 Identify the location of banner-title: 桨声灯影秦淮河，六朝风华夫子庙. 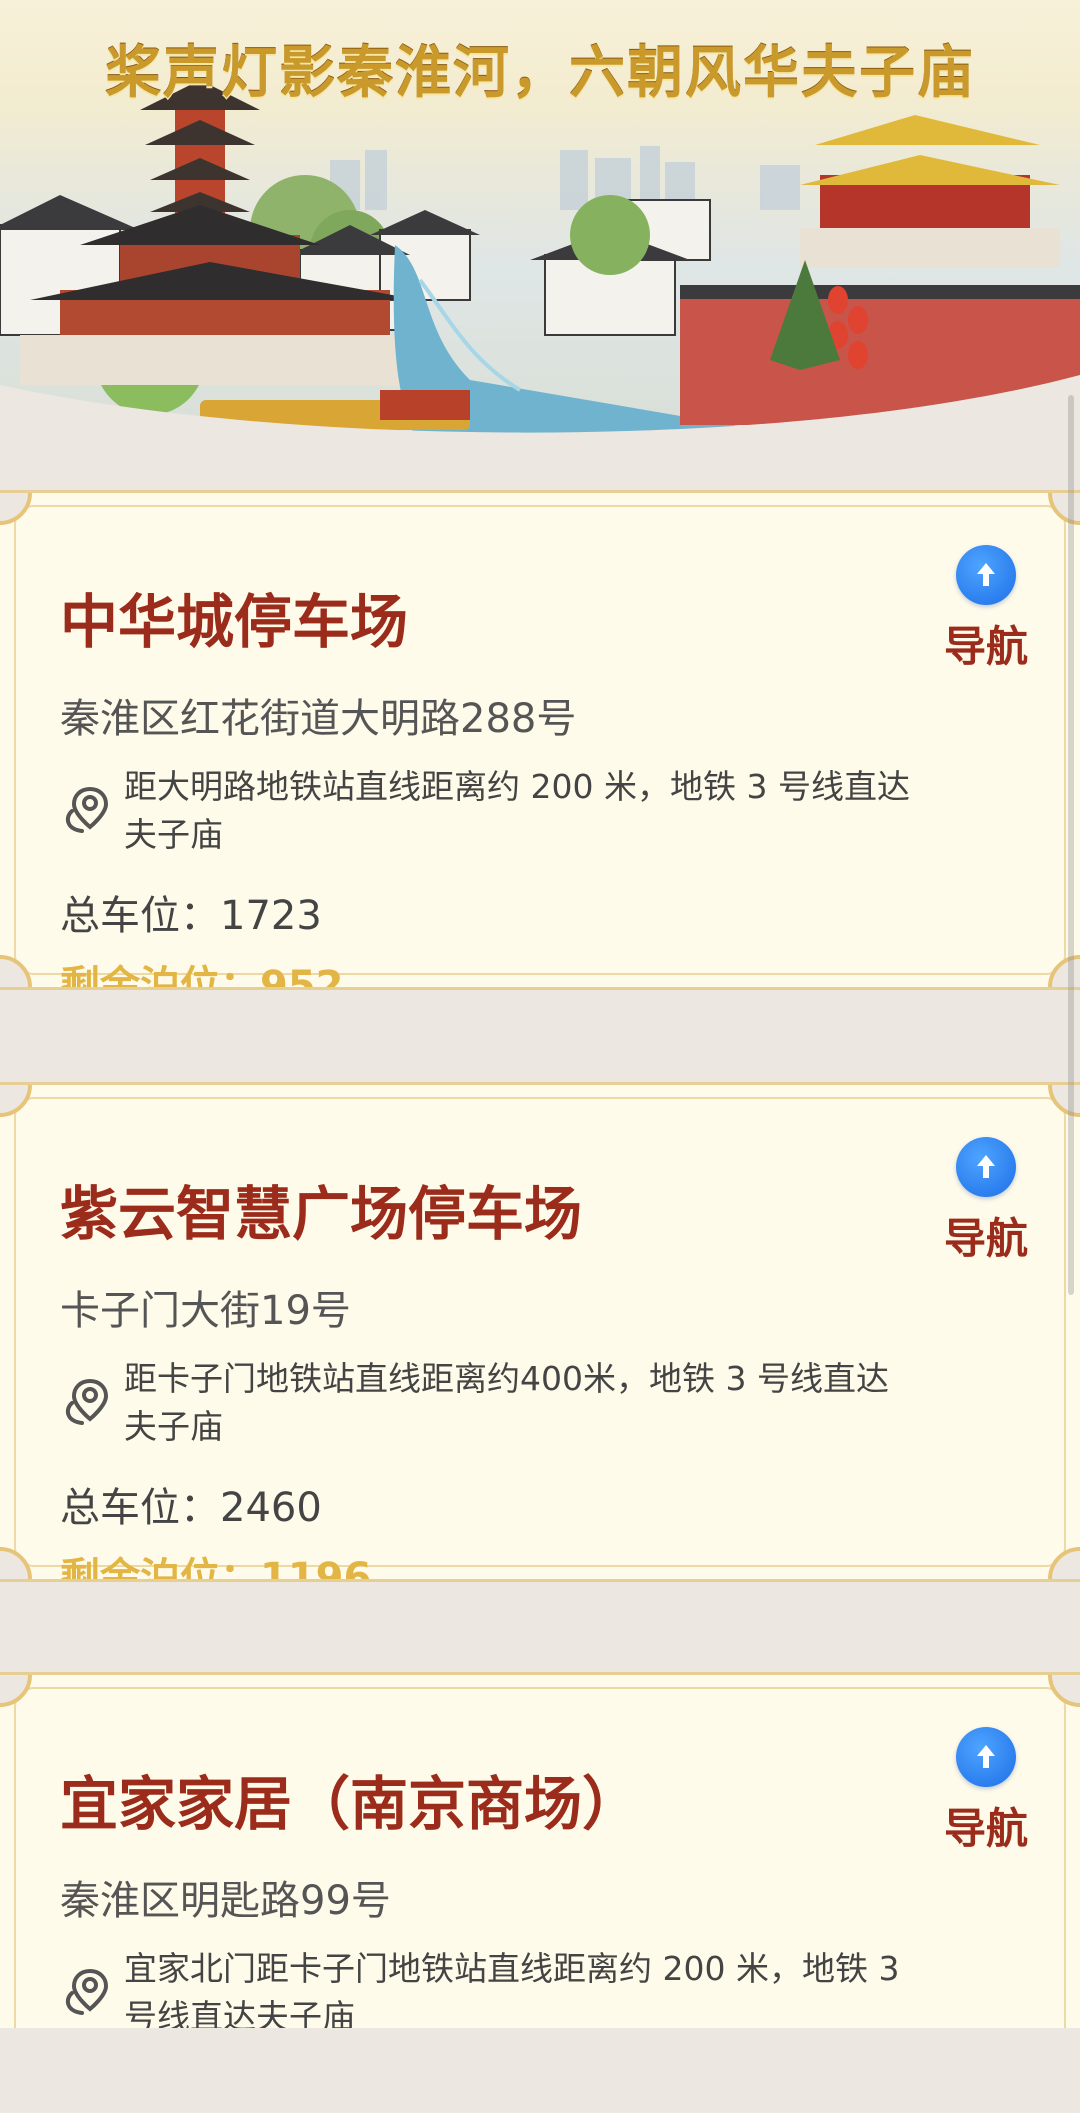
(540, 73).